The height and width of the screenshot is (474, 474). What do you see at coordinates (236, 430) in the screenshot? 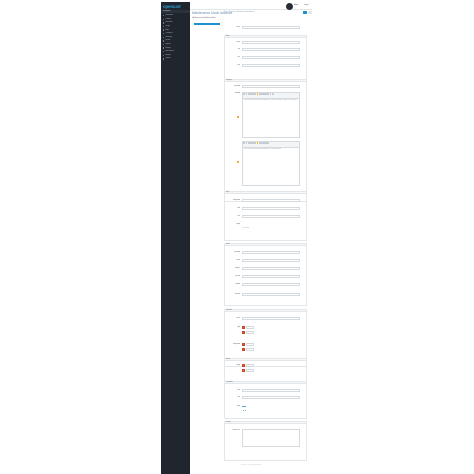
I see `custom-css-label: Custom CSS` at bounding box center [236, 430].